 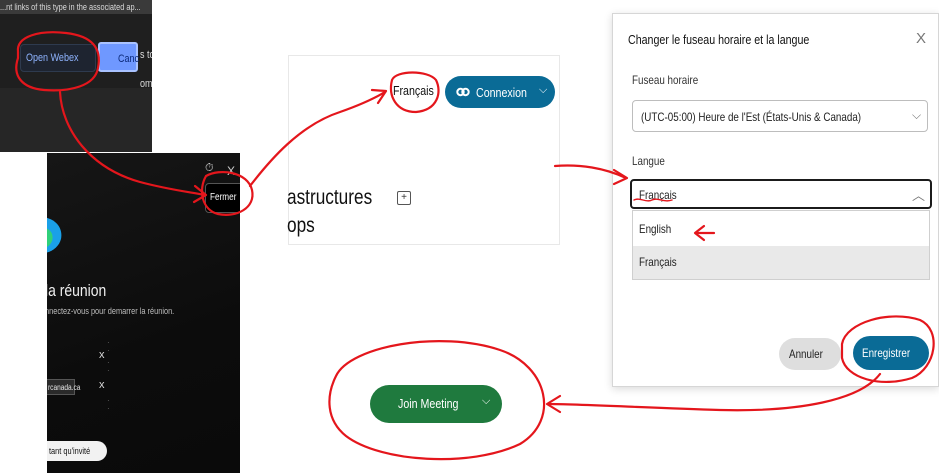 I want to click on modal-title: Changer le fuseau horaire et la langue, so click(x=719, y=39).